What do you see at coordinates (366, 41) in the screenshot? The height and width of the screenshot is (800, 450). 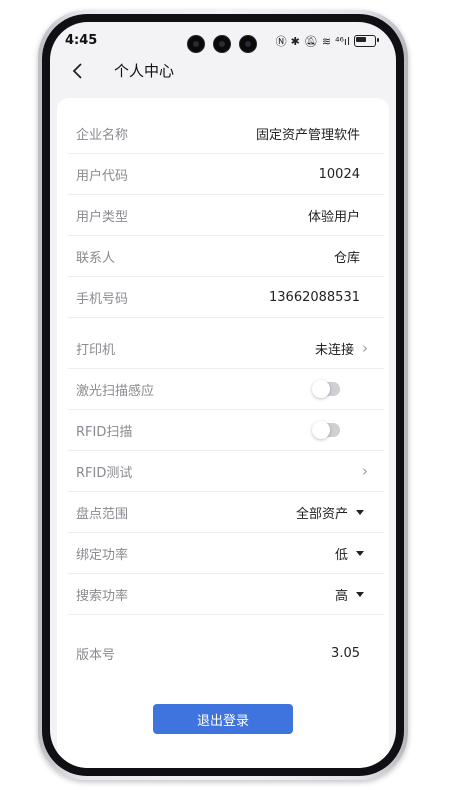 I see `battery-icon` at bounding box center [366, 41].